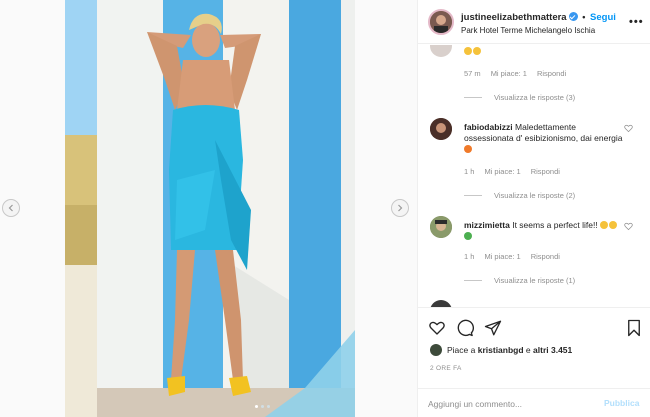 Image resolution: width=650 pixels, height=417 pixels. What do you see at coordinates (519, 97) in the screenshot?
I see `view-replies-link: Visualizza le risposte (3)` at bounding box center [519, 97].